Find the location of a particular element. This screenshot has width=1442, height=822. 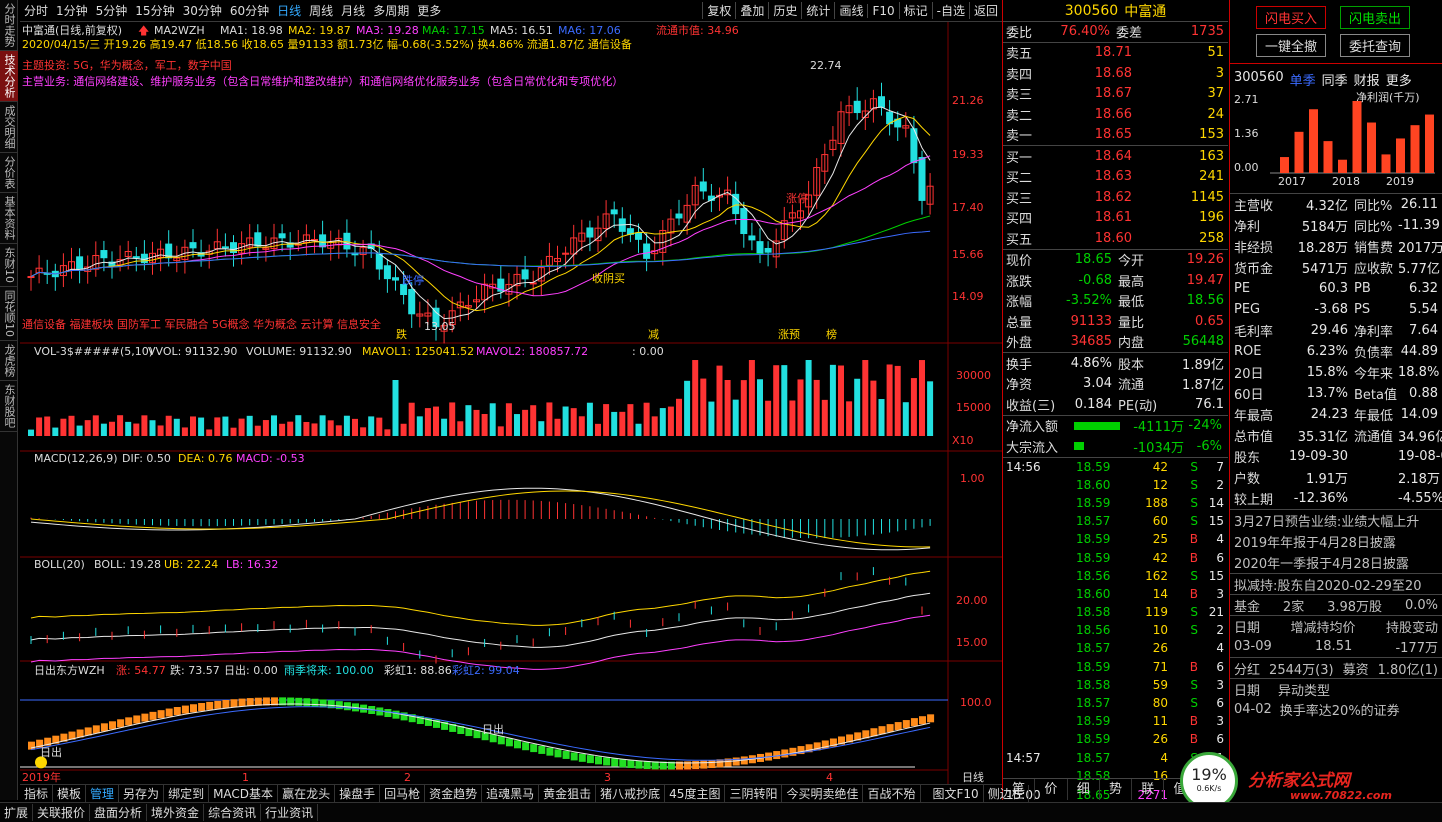

abn-h-date: 日期 is located at coordinates (1247, 691).